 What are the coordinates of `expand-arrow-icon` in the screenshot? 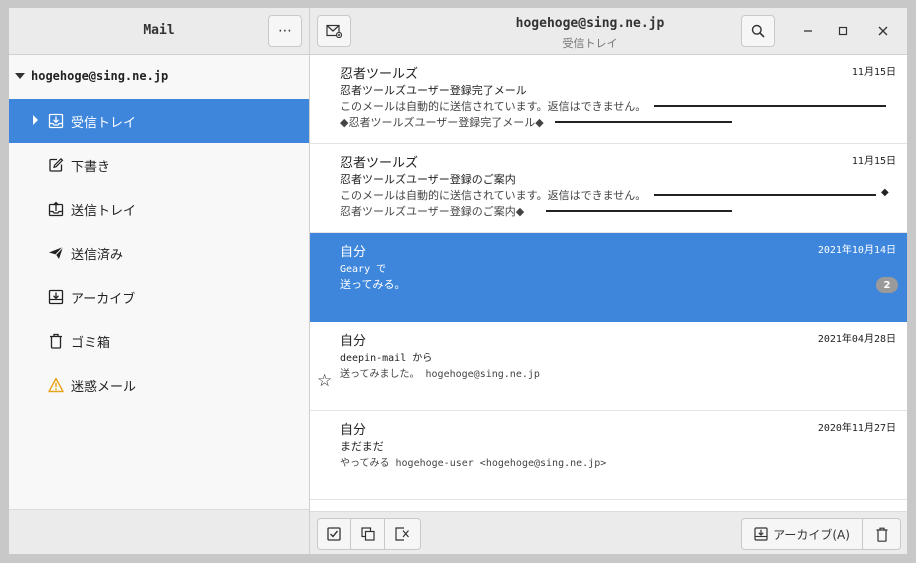 It's located at (35, 120).